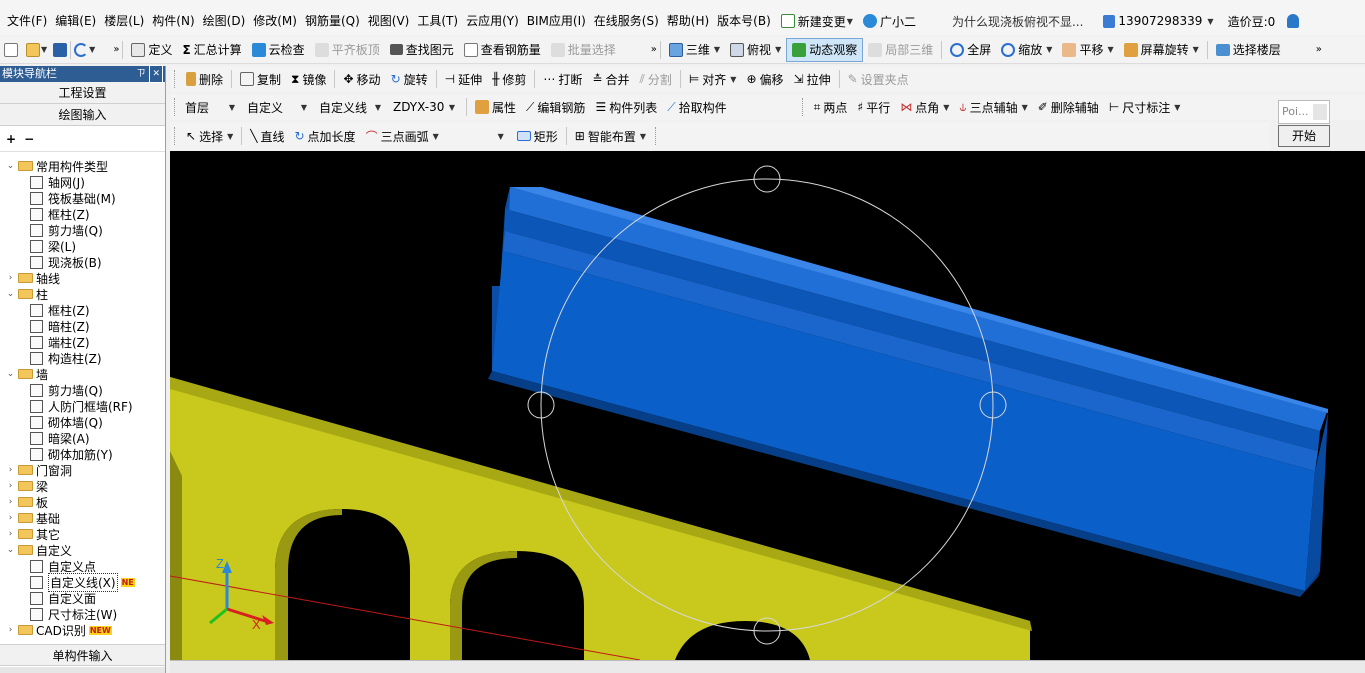  Describe the element at coordinates (463, 79) in the screenshot. I see `extend-button: ⊣ 延伸` at that location.